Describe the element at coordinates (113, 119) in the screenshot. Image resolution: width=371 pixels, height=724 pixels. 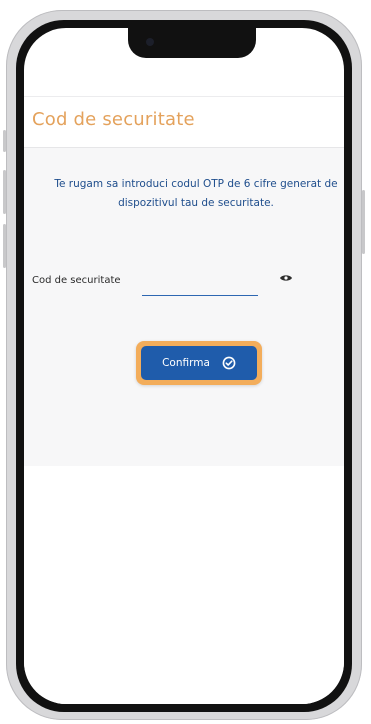
I see `page-title: Cod de securitate` at that location.